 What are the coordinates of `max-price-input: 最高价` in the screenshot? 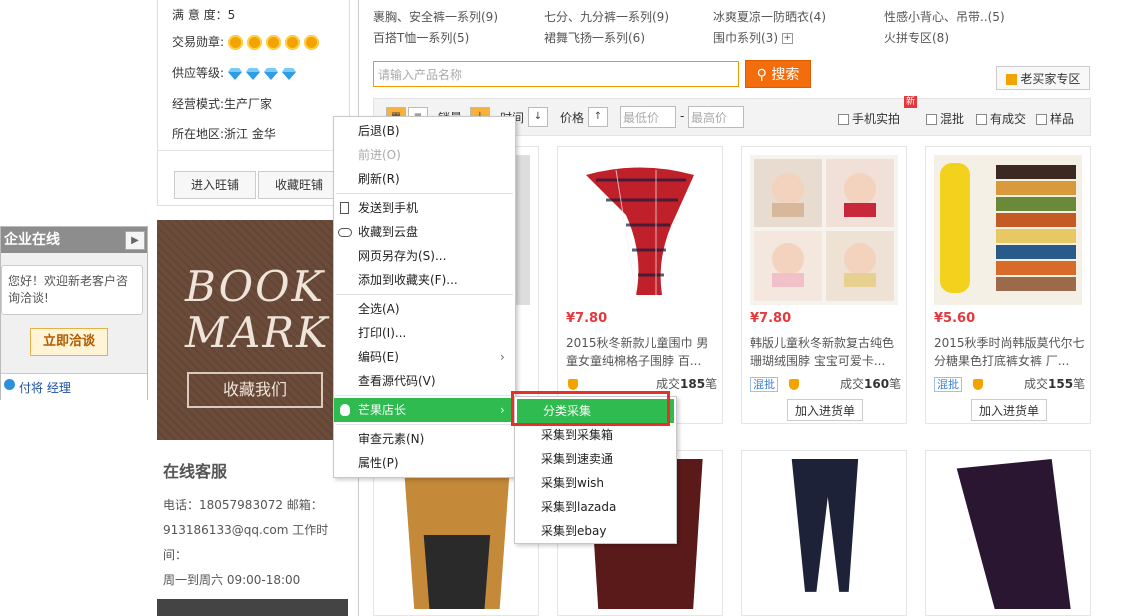 It's located at (716, 117).